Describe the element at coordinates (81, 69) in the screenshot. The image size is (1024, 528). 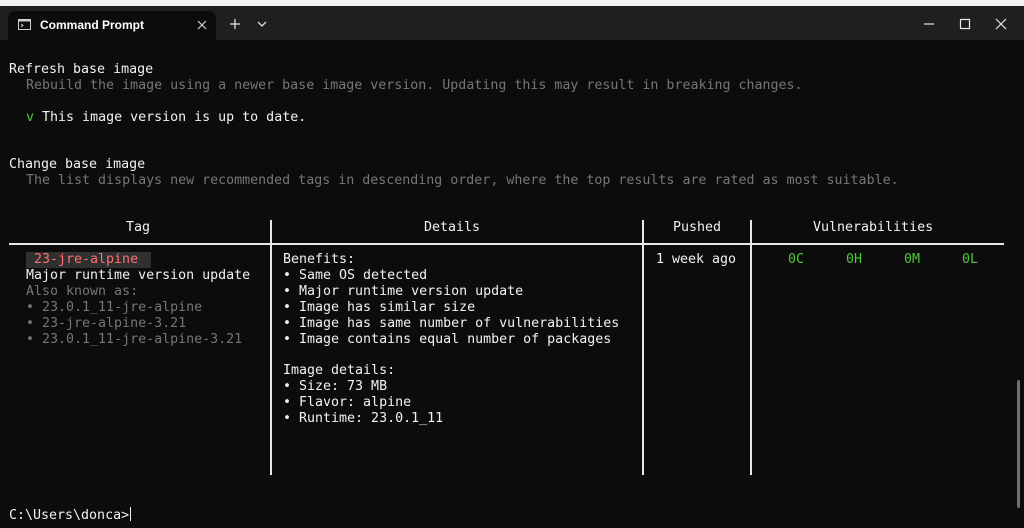
I see `refresh-heading: Refresh base image` at that location.